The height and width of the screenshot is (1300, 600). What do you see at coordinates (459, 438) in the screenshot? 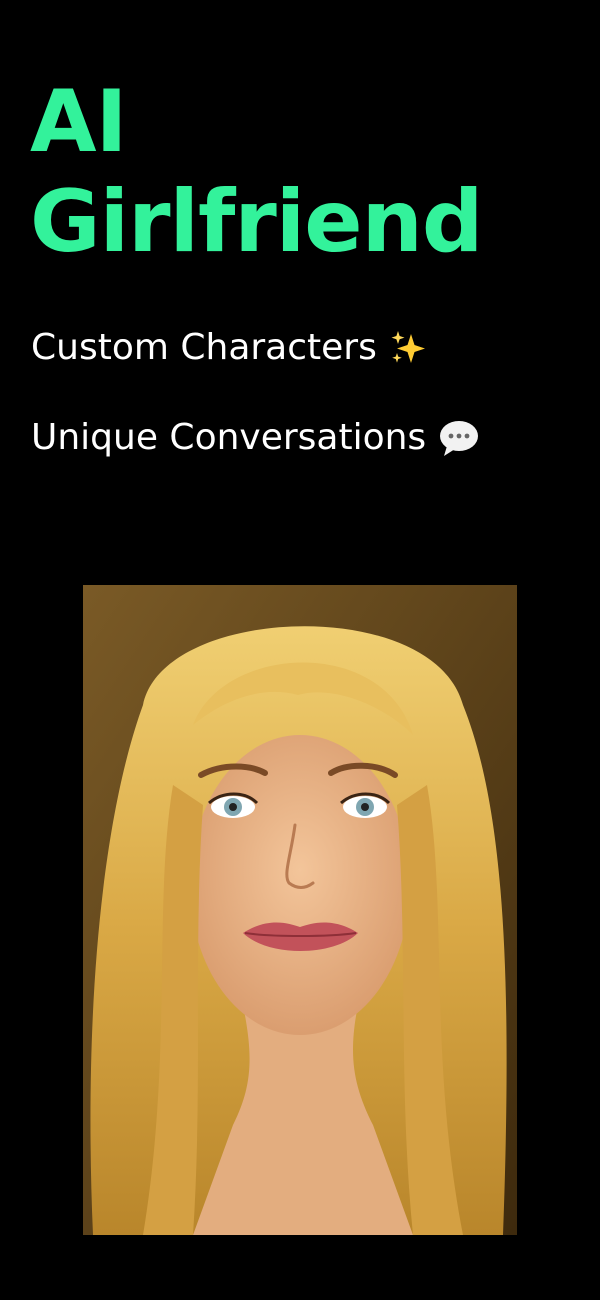
I see `speech-bubble-icon` at bounding box center [459, 438].